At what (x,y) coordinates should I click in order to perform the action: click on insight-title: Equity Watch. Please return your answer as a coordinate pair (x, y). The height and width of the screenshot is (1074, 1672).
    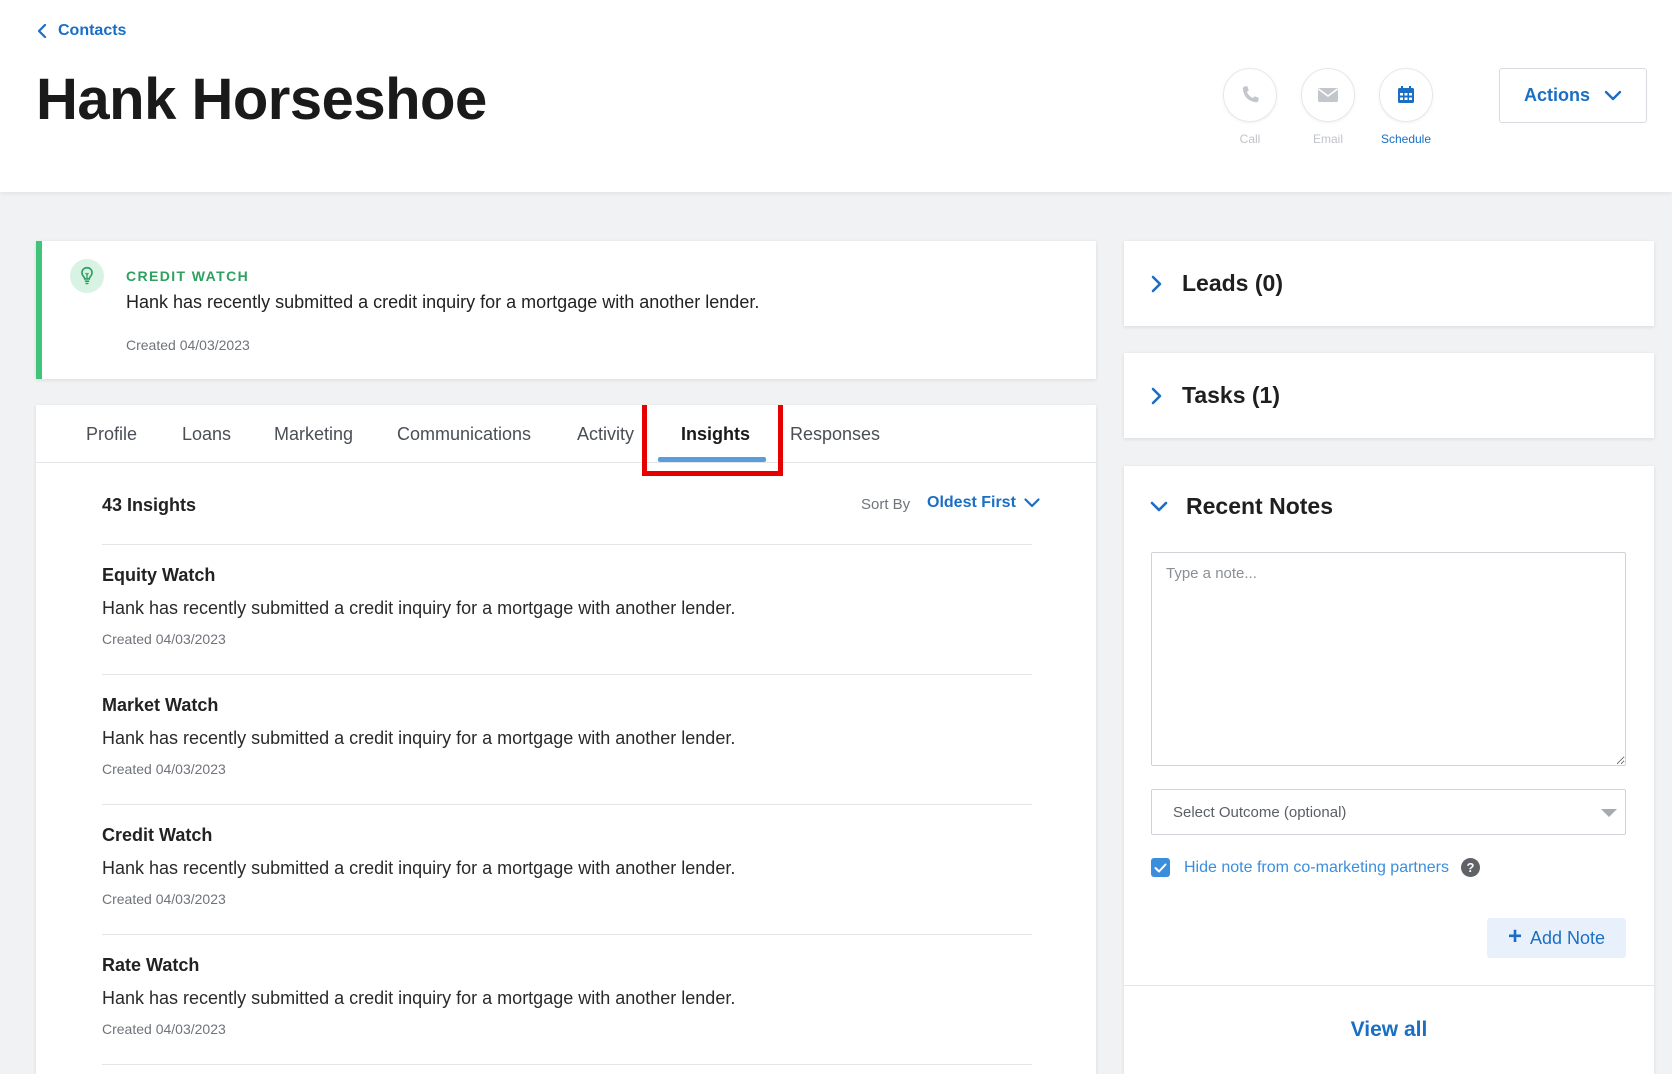
    Looking at the image, I should click on (159, 575).